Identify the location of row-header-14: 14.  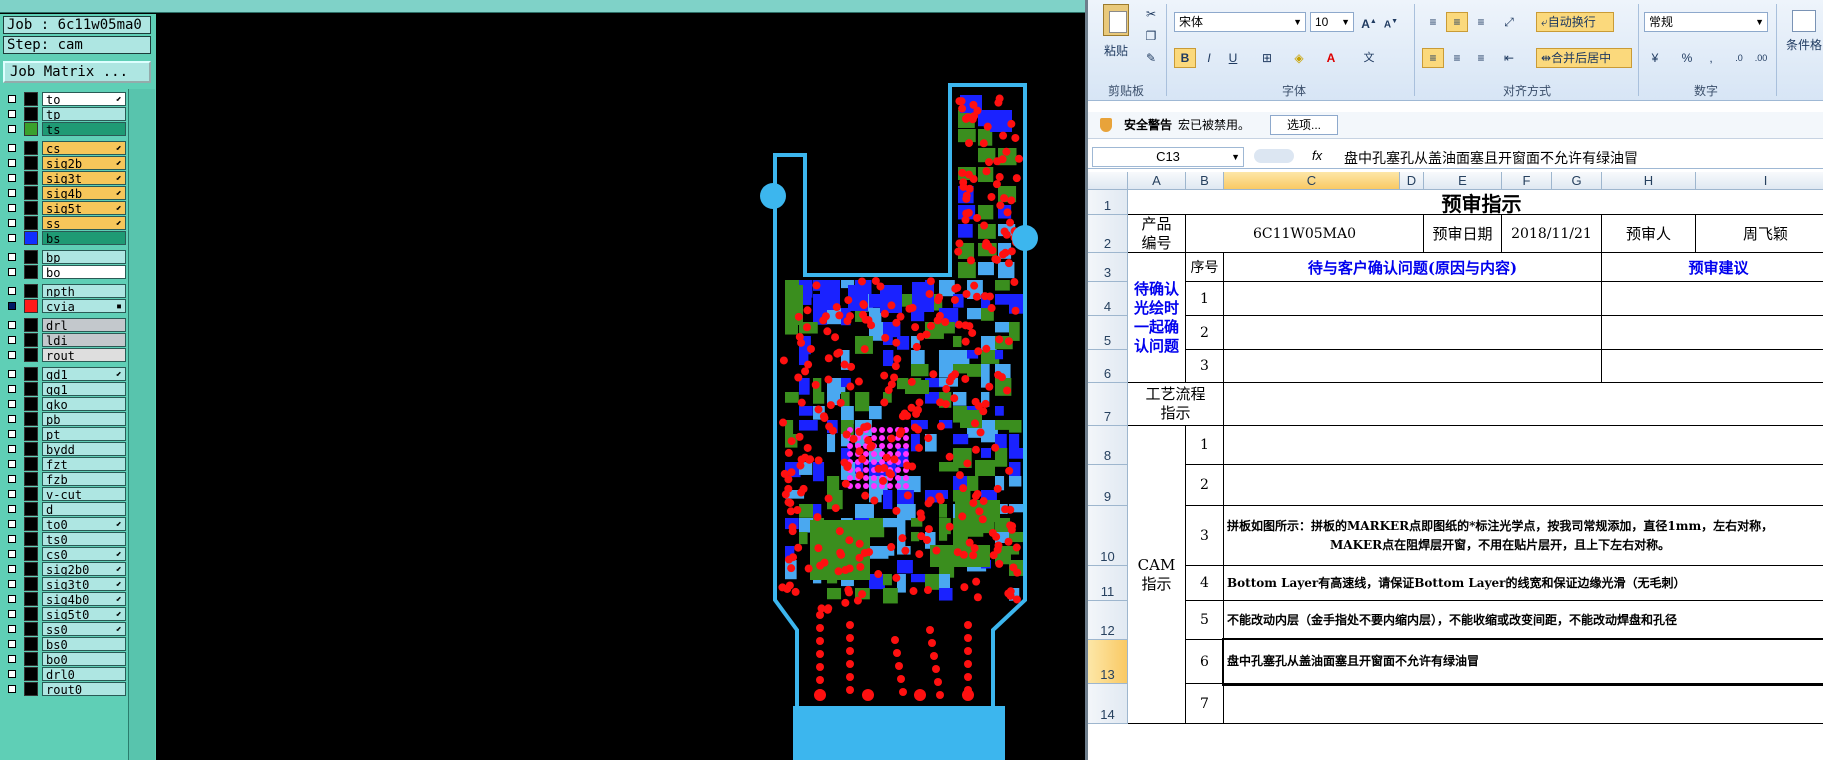
(1108, 704).